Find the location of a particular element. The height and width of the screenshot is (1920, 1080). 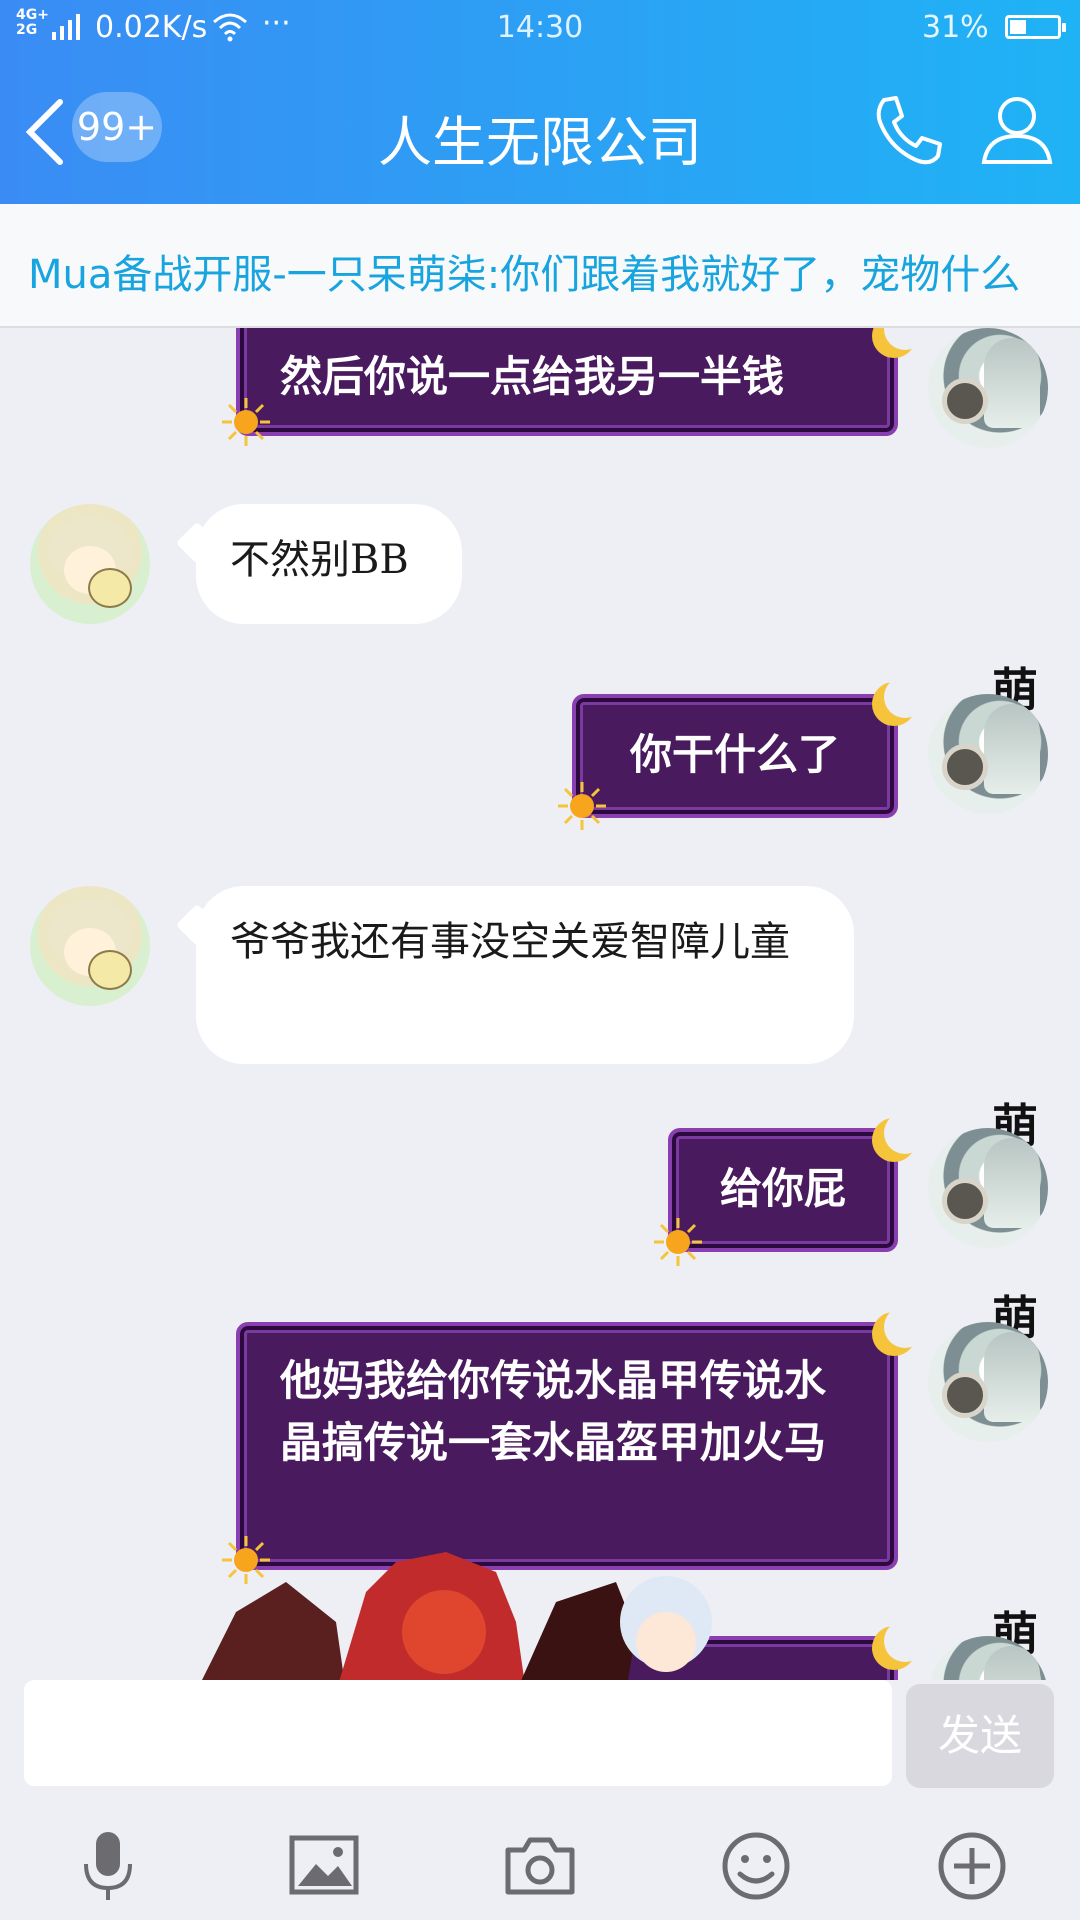

phone-icon is located at coordinates (909, 131).